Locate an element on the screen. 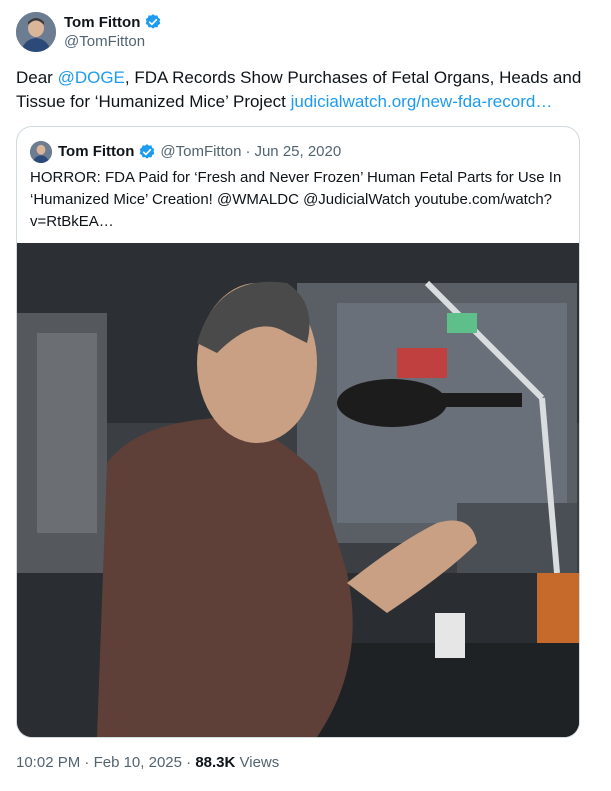 The image size is (611, 791). tweet-footer: 10:02 PM · Feb 10, 2025 · 88.3K Views is located at coordinates (147, 762).